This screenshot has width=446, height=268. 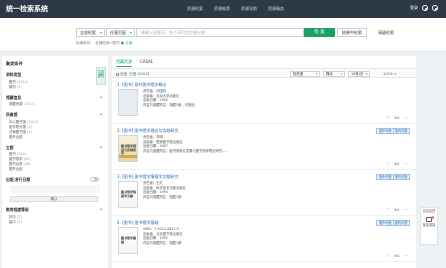 What do you see at coordinates (386, 33) in the screenshot?
I see `advanced-search-link: 高级检索` at bounding box center [386, 33].